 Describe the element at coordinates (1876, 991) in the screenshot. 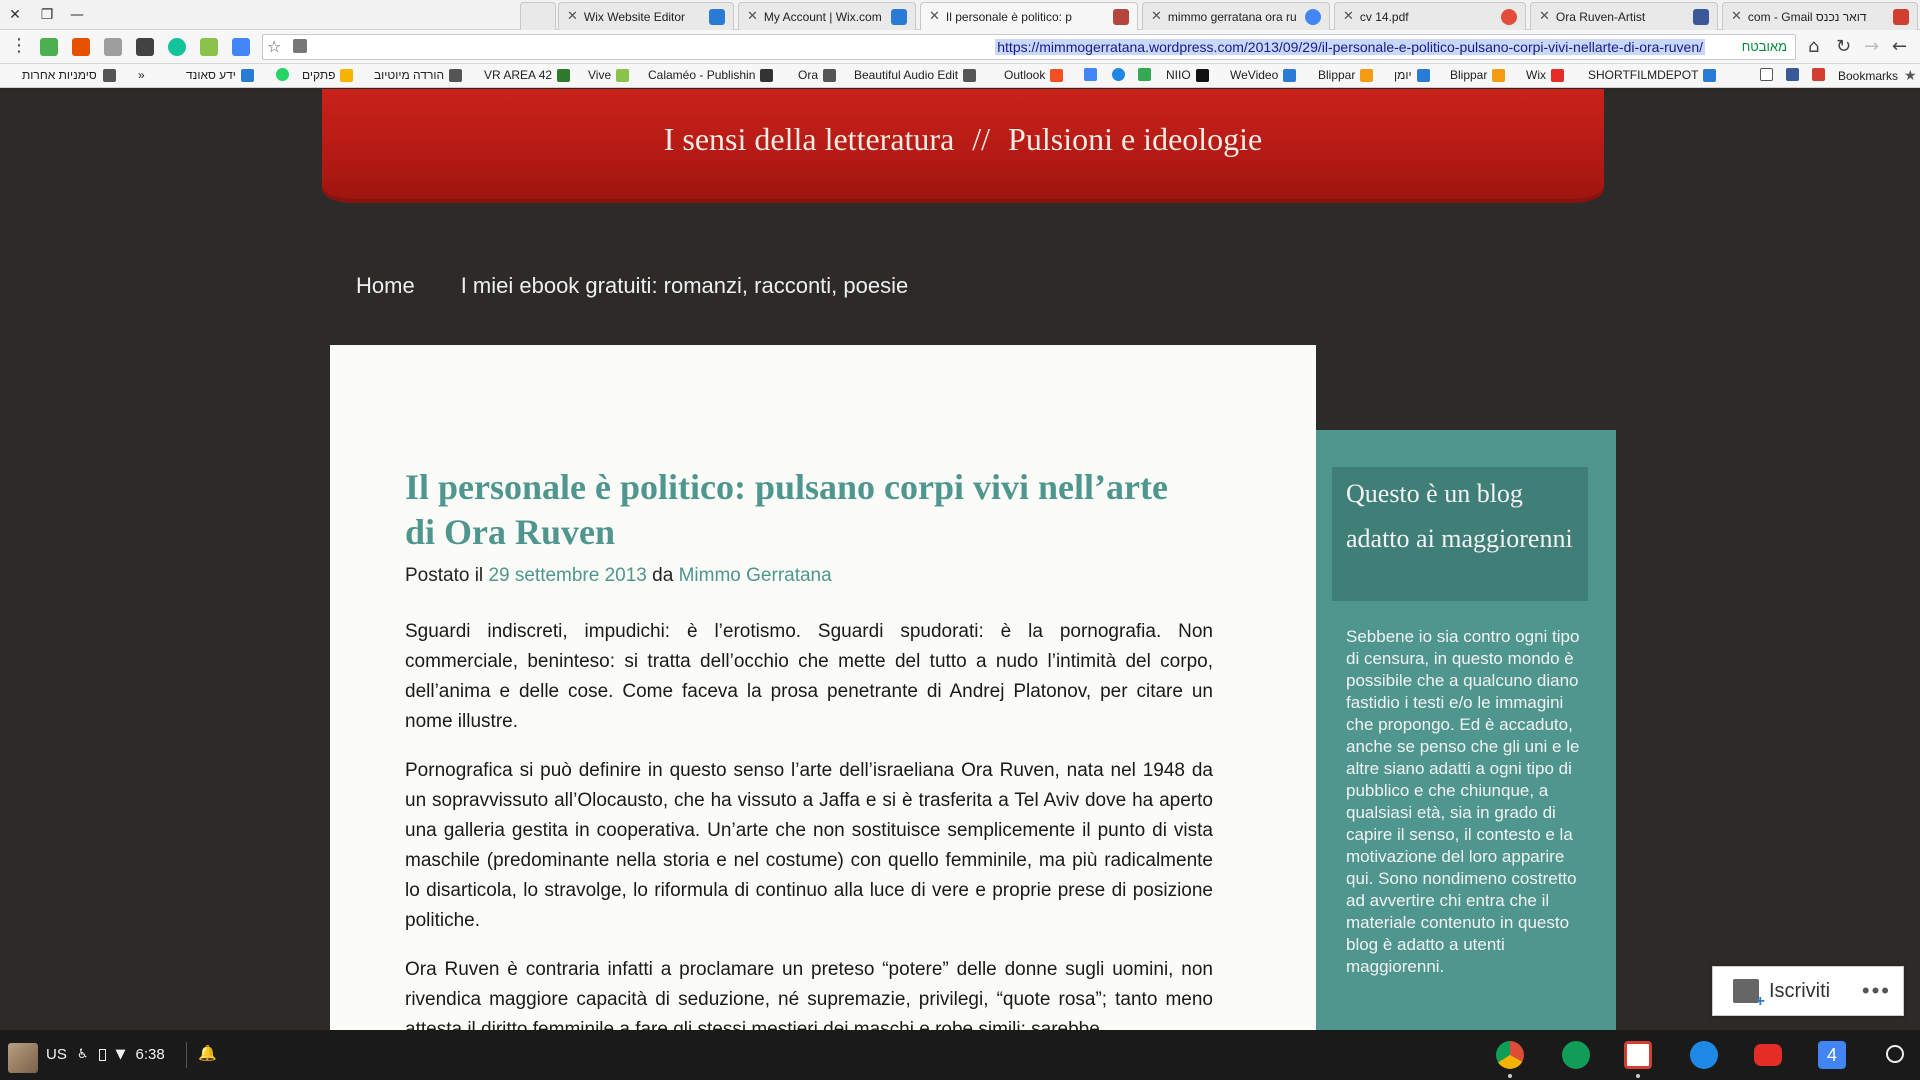

I see `more-options-icon: •••` at that location.